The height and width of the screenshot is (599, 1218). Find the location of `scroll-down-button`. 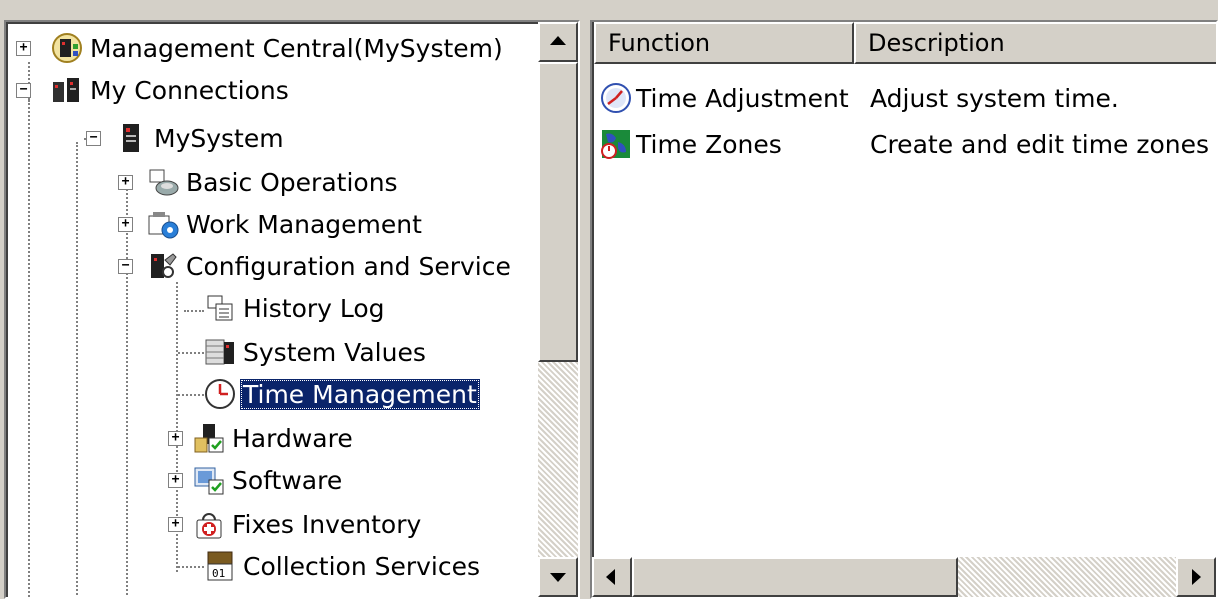

scroll-down-button is located at coordinates (558, 577).